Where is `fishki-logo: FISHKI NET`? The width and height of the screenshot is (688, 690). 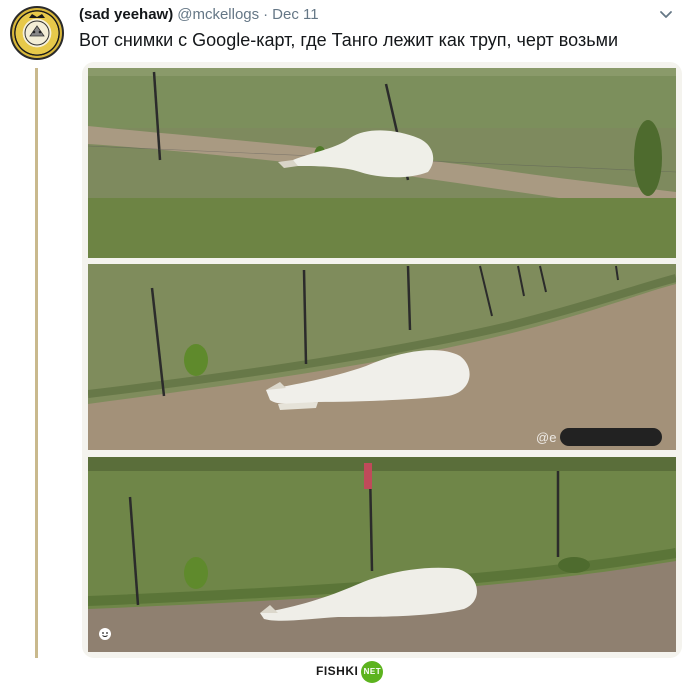
fishki-logo: FISHKI NET is located at coordinates (350, 672).